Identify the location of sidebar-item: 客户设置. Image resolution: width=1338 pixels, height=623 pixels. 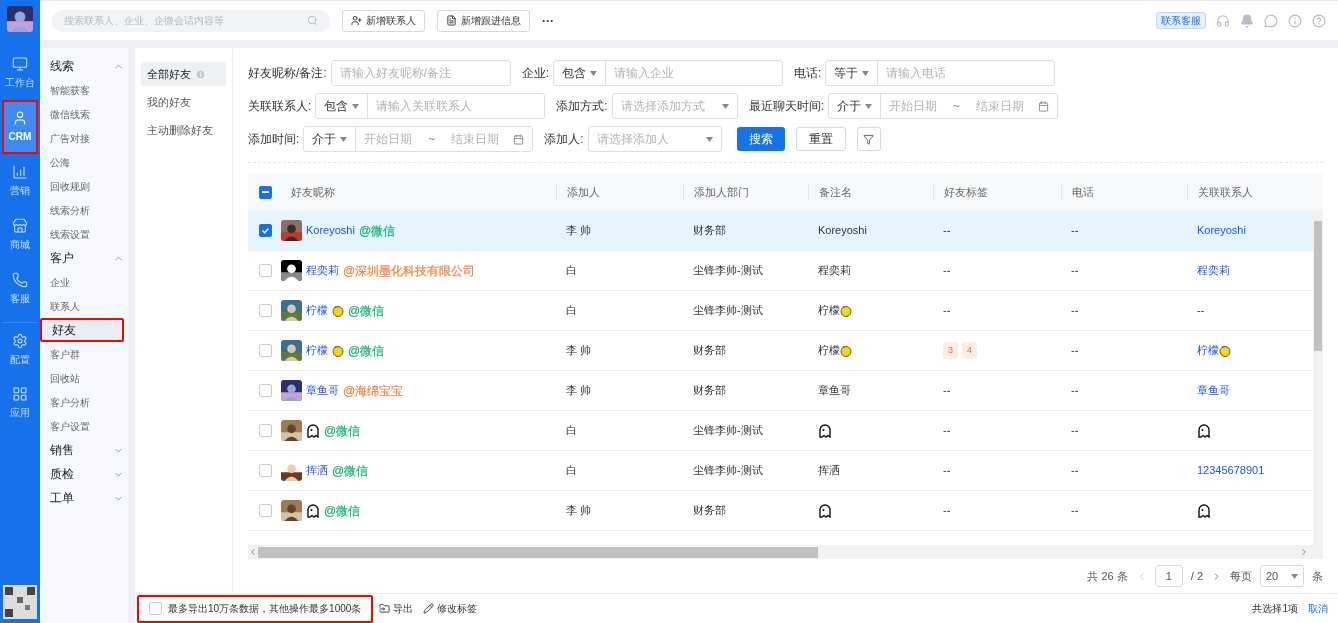
(82, 426).